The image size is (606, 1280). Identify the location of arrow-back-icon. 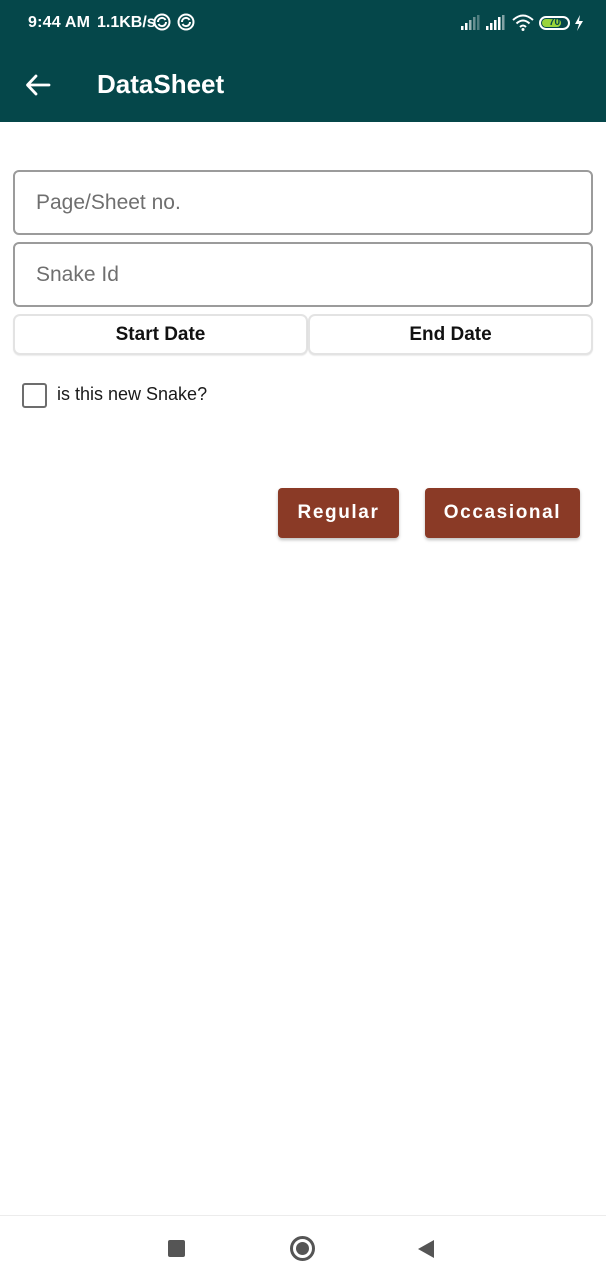
(38, 85).